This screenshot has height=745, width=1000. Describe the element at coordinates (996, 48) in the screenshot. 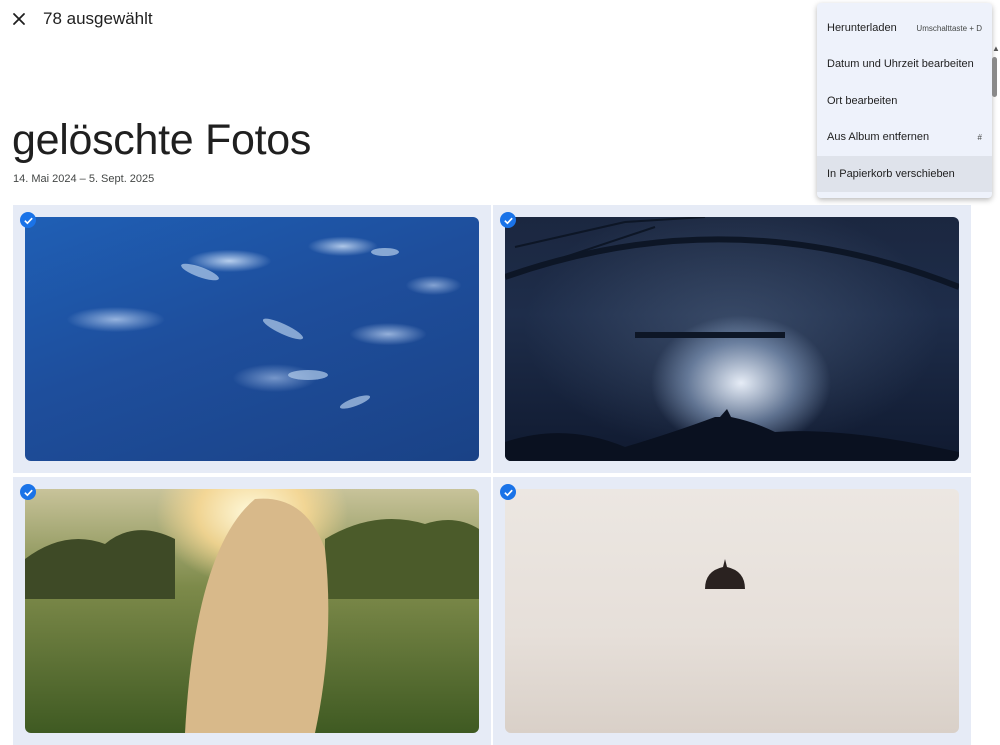

I see `scroll-up-arrow-icon: ▲` at that location.